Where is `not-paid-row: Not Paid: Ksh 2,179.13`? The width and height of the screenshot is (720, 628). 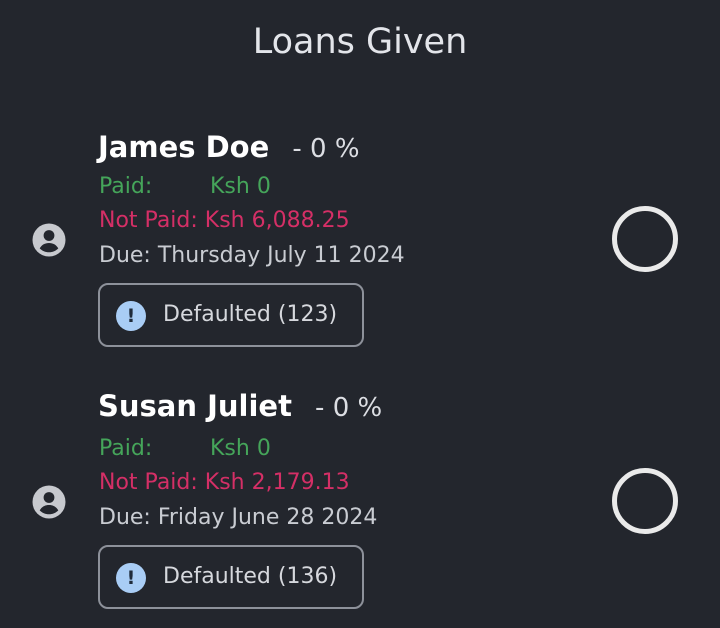 not-paid-row: Not Paid: Ksh 2,179.13 is located at coordinates (224, 482).